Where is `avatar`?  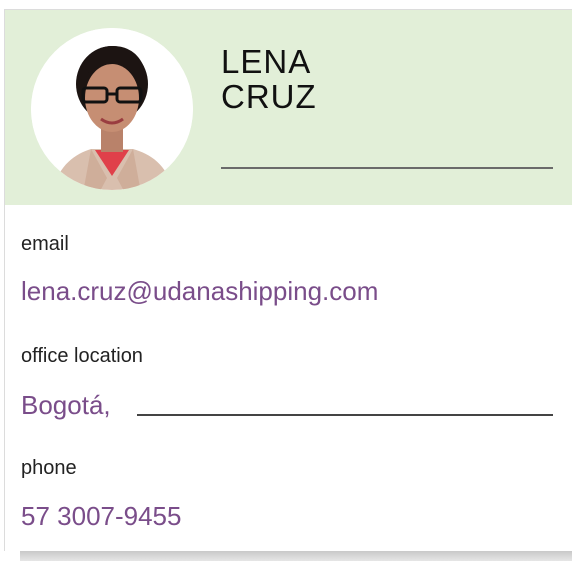
avatar is located at coordinates (112, 109).